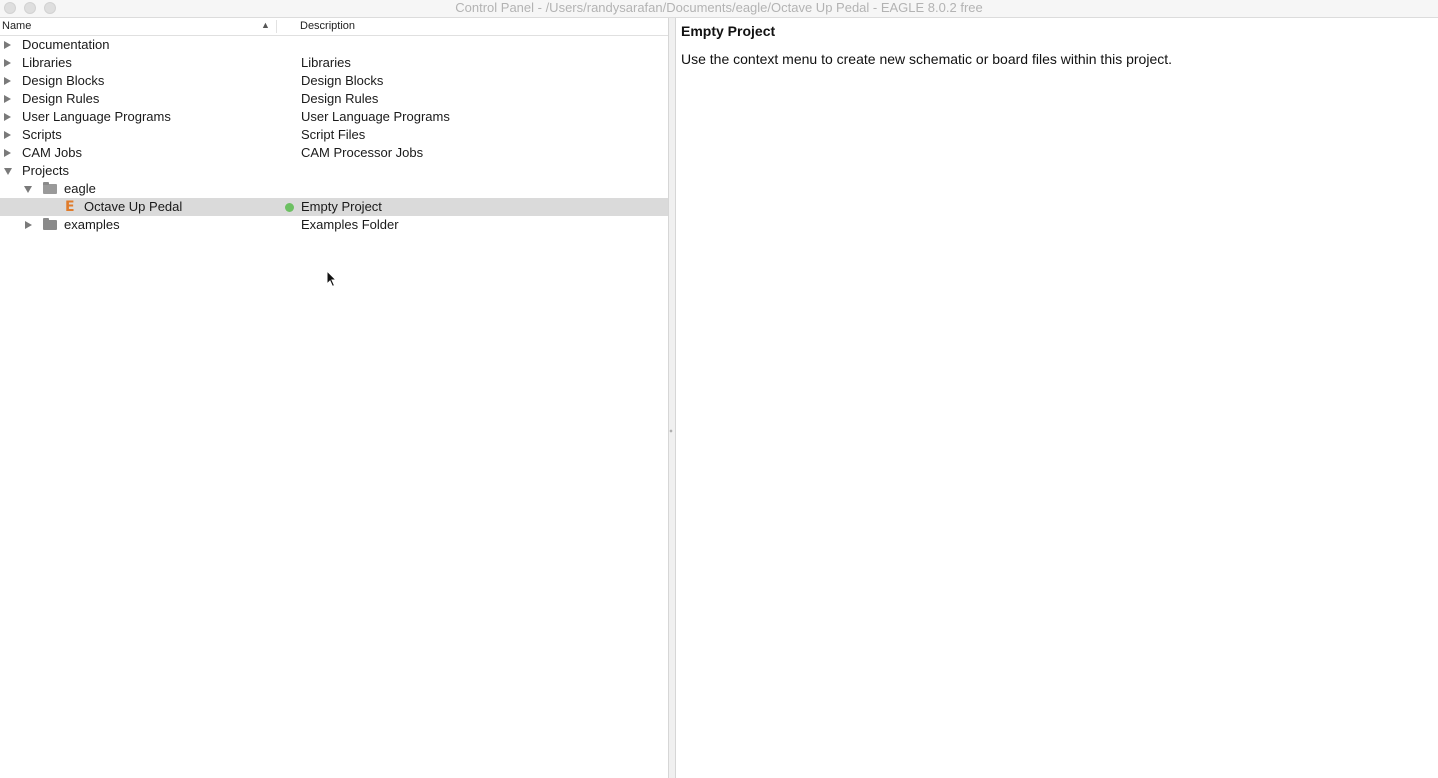 Image resolution: width=1438 pixels, height=778 pixels. I want to click on tree-item-label: Design Blocks, so click(63, 80).